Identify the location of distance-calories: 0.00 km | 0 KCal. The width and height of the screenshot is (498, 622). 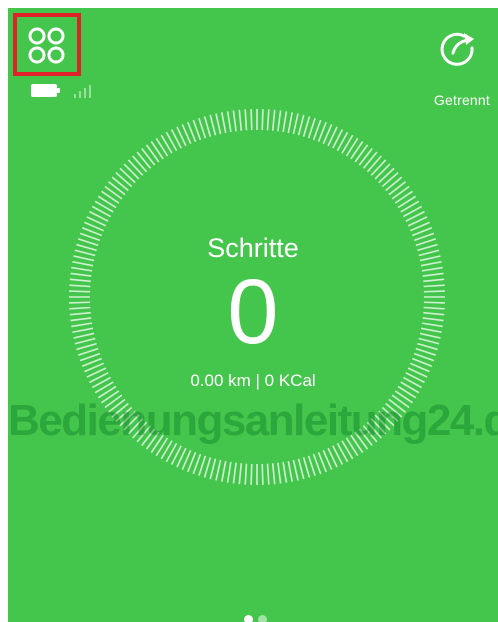
(253, 380).